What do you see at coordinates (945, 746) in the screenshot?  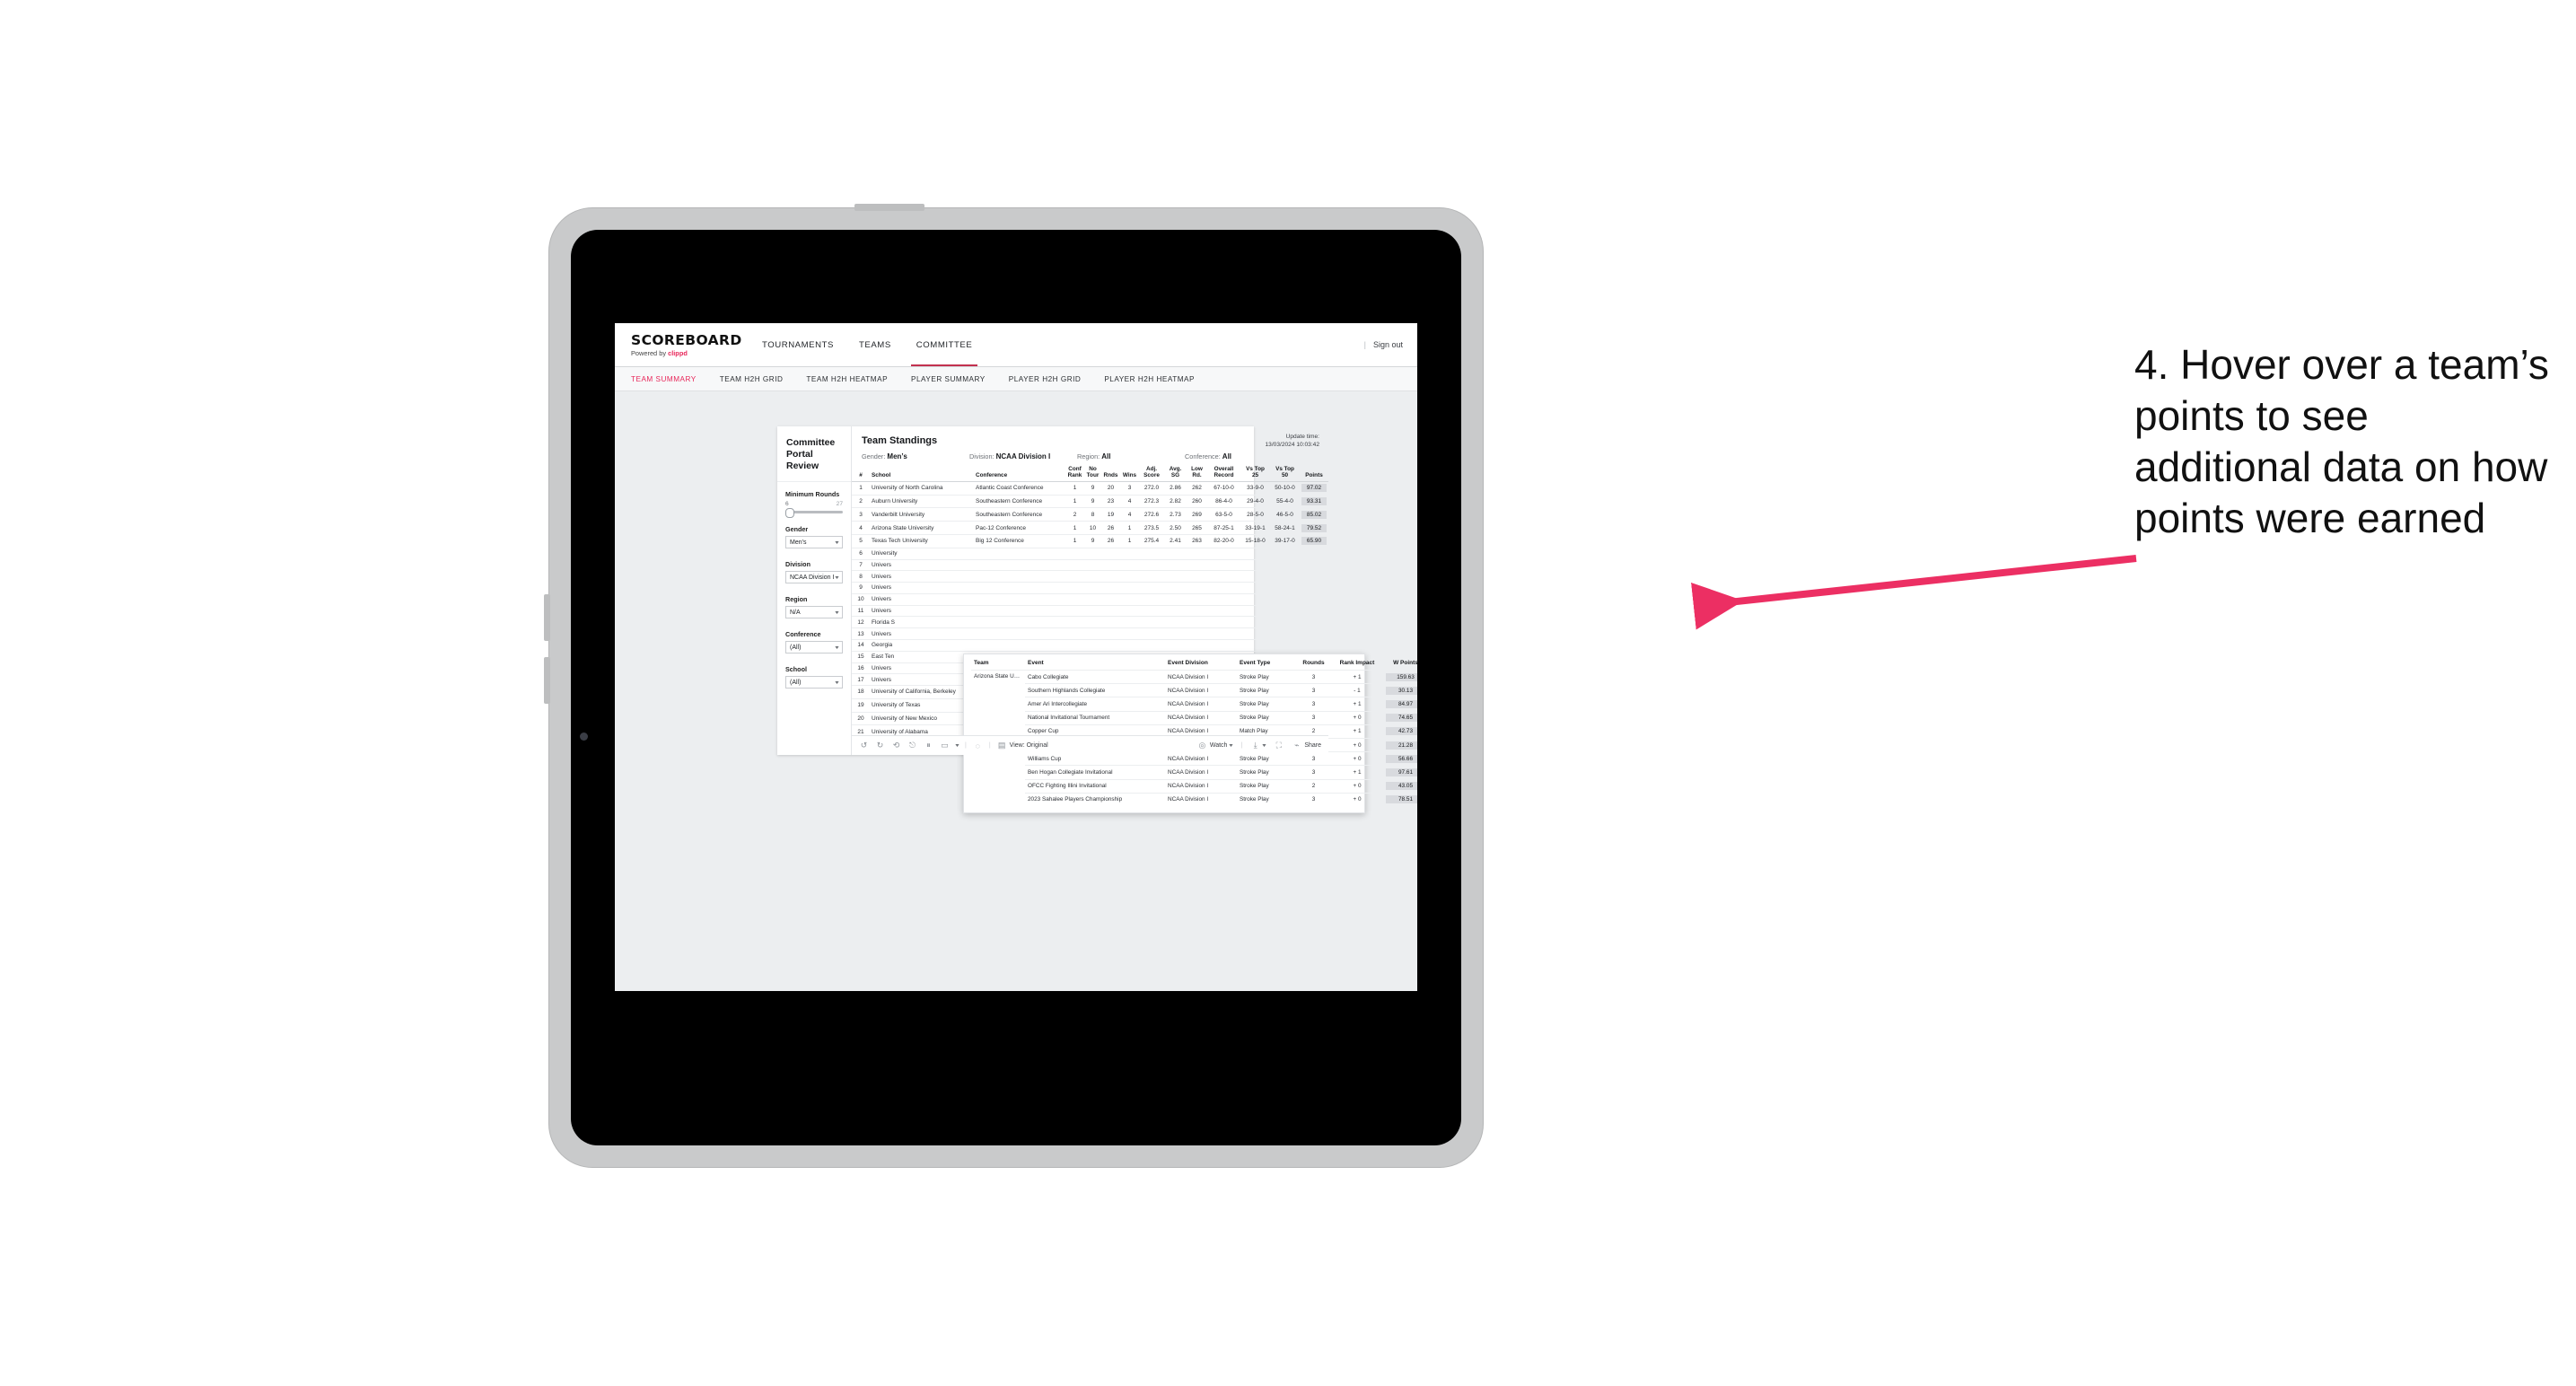 I see `zoom-icon: ▭` at bounding box center [945, 746].